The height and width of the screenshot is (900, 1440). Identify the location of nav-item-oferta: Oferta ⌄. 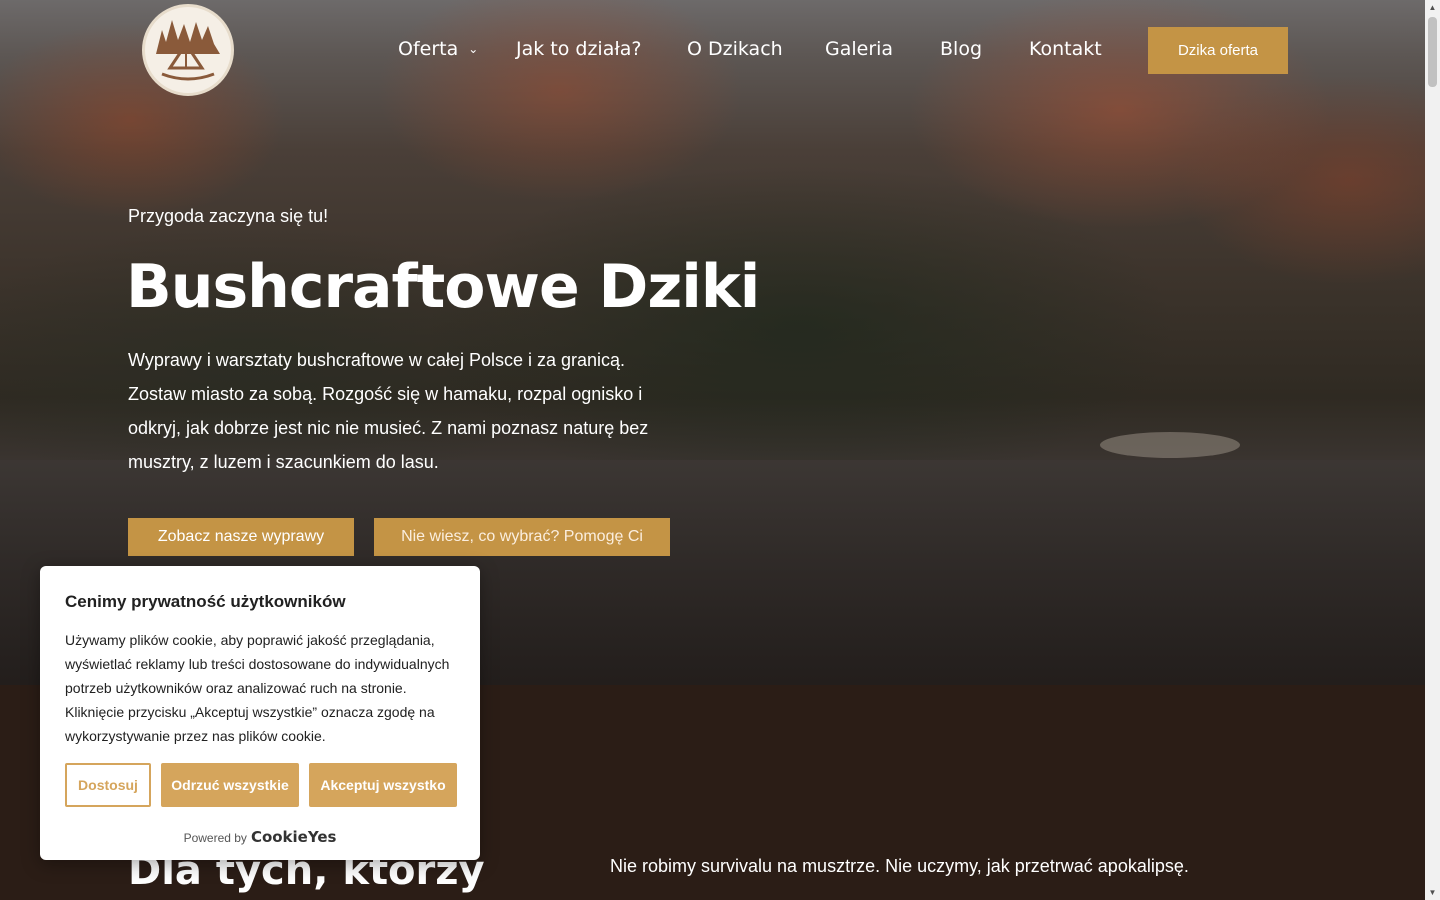
(438, 49).